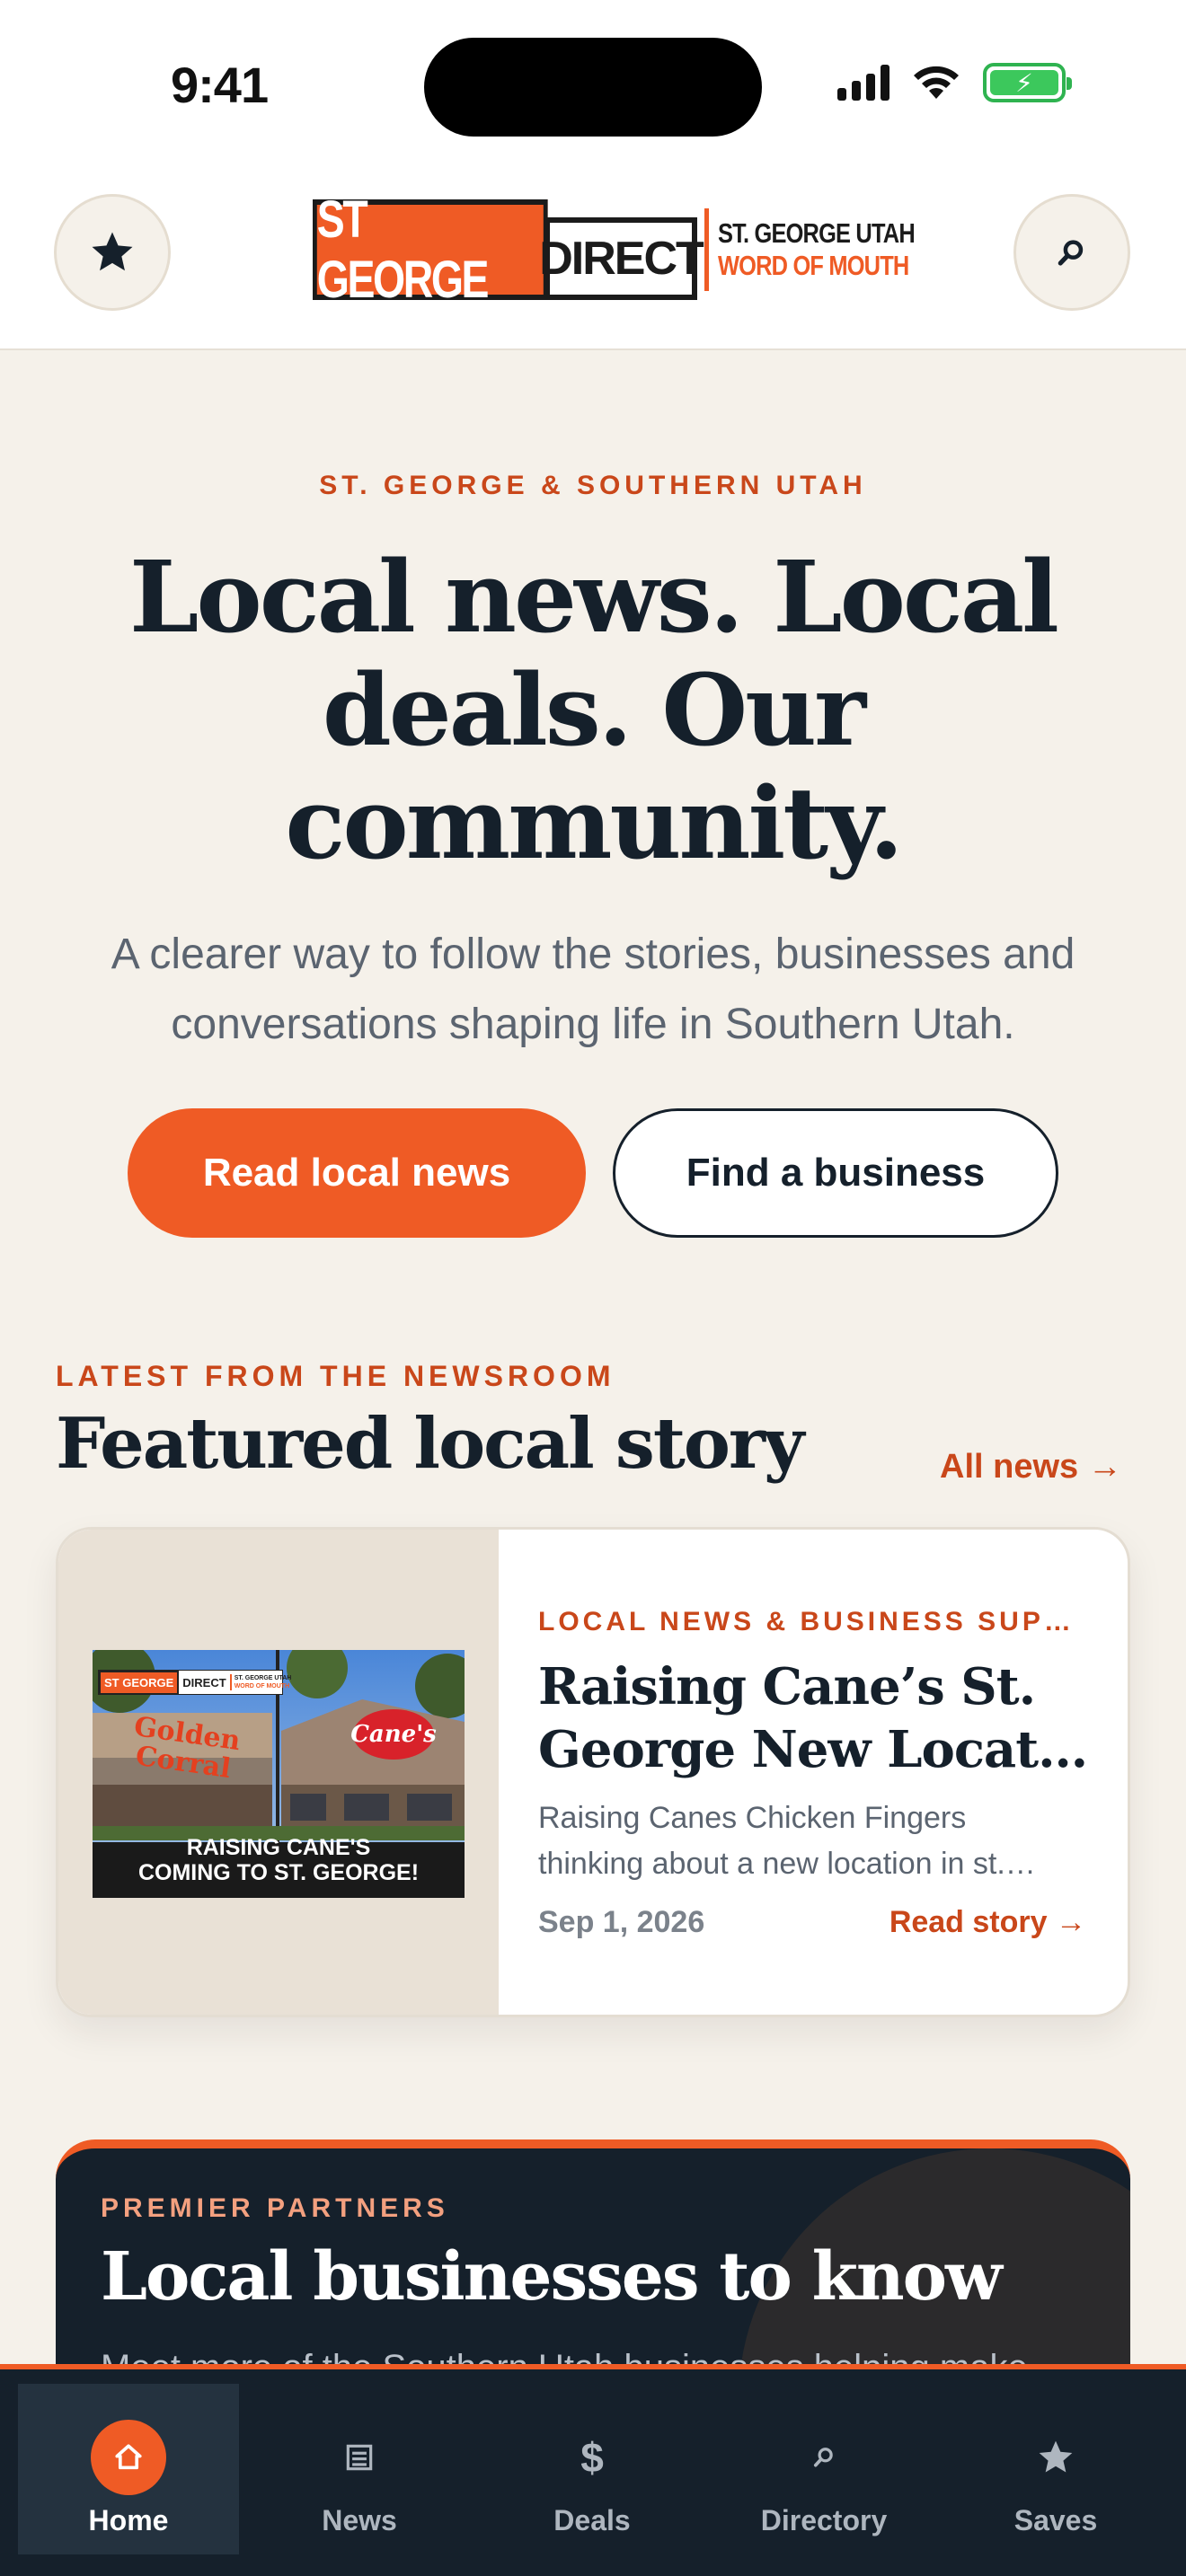 The width and height of the screenshot is (1186, 2576). What do you see at coordinates (275, 2208) in the screenshot?
I see `partners-eyebrow: PREMIER PARTNERS` at bounding box center [275, 2208].